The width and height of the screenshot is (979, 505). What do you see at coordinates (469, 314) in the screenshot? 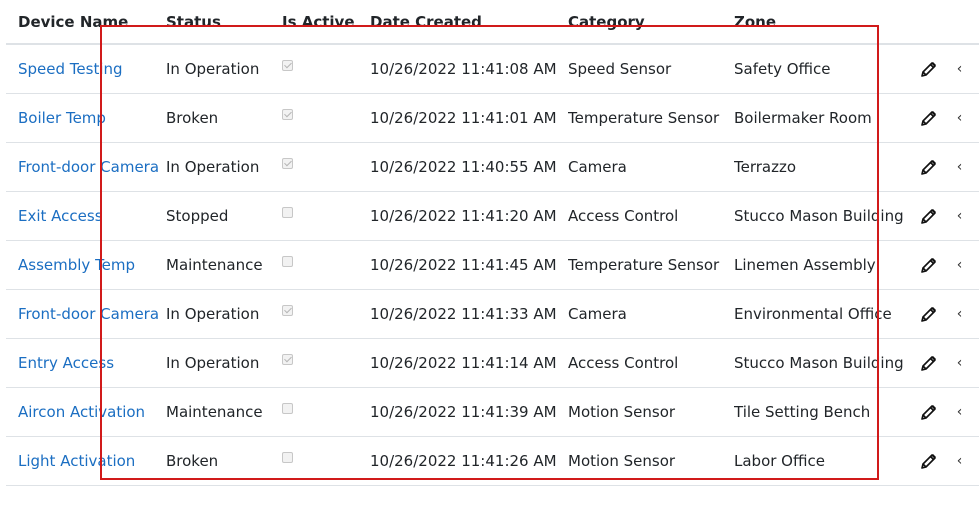
I see `date-created-cell: 10/26/2022 11:41:33 AM` at bounding box center [469, 314].